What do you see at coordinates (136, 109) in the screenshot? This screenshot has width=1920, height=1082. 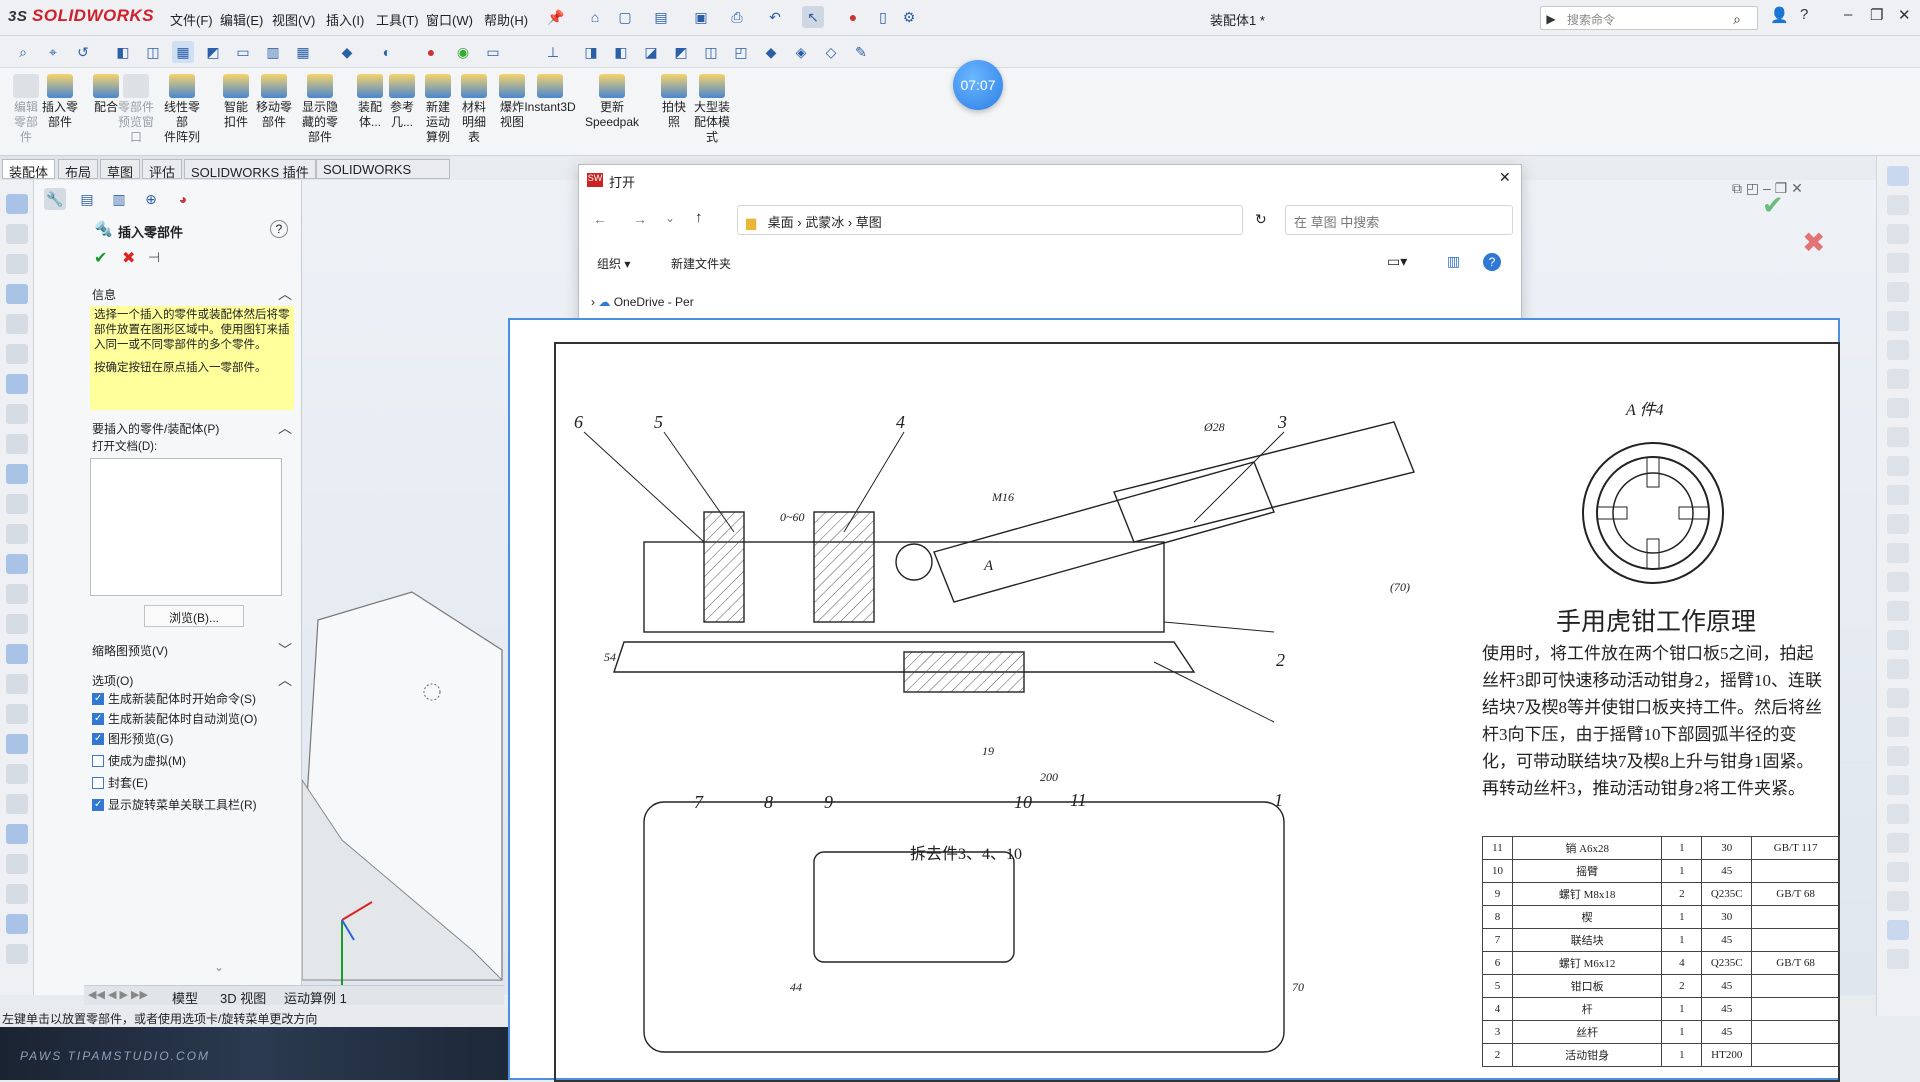 I see `ribbon-button-3: 零部件 预览窗 口` at bounding box center [136, 109].